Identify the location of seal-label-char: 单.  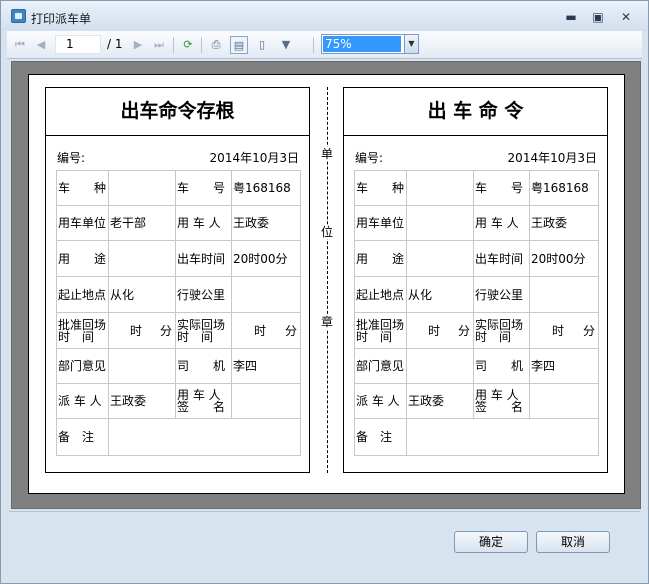
(327, 154).